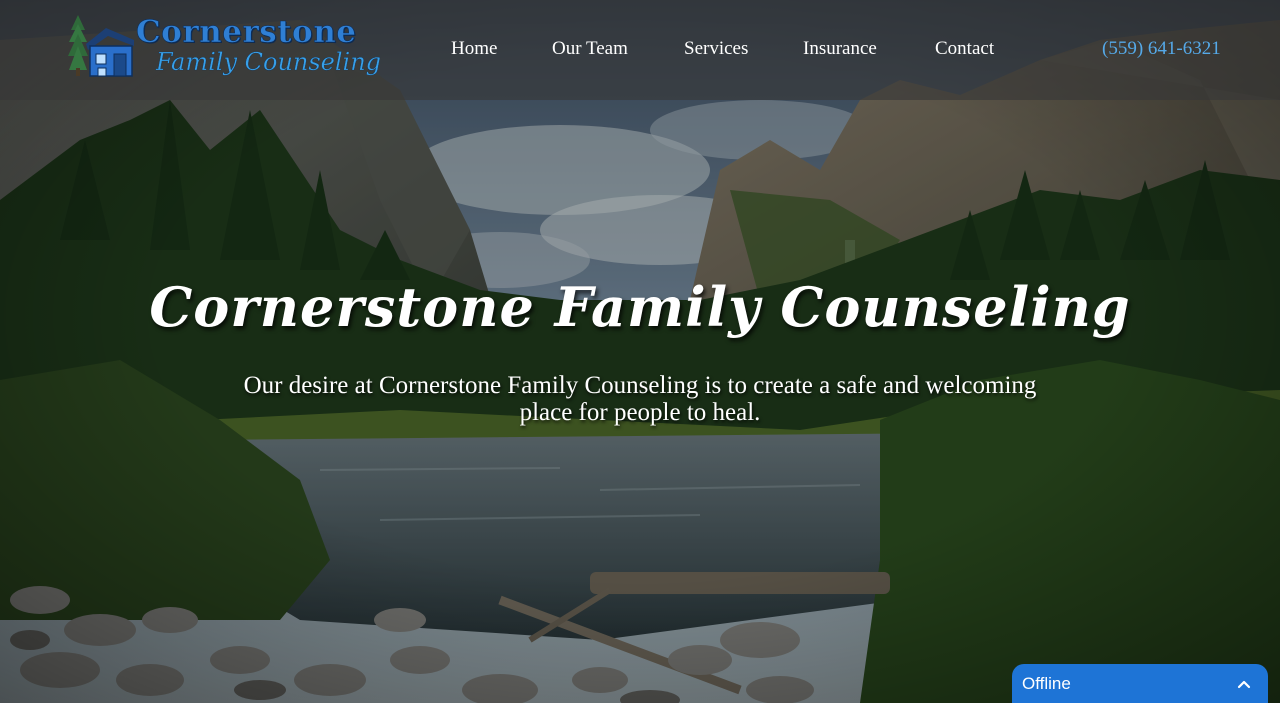 The image size is (1280, 703). Describe the element at coordinates (1140, 683) in the screenshot. I see `chat-widget: Offline` at that location.